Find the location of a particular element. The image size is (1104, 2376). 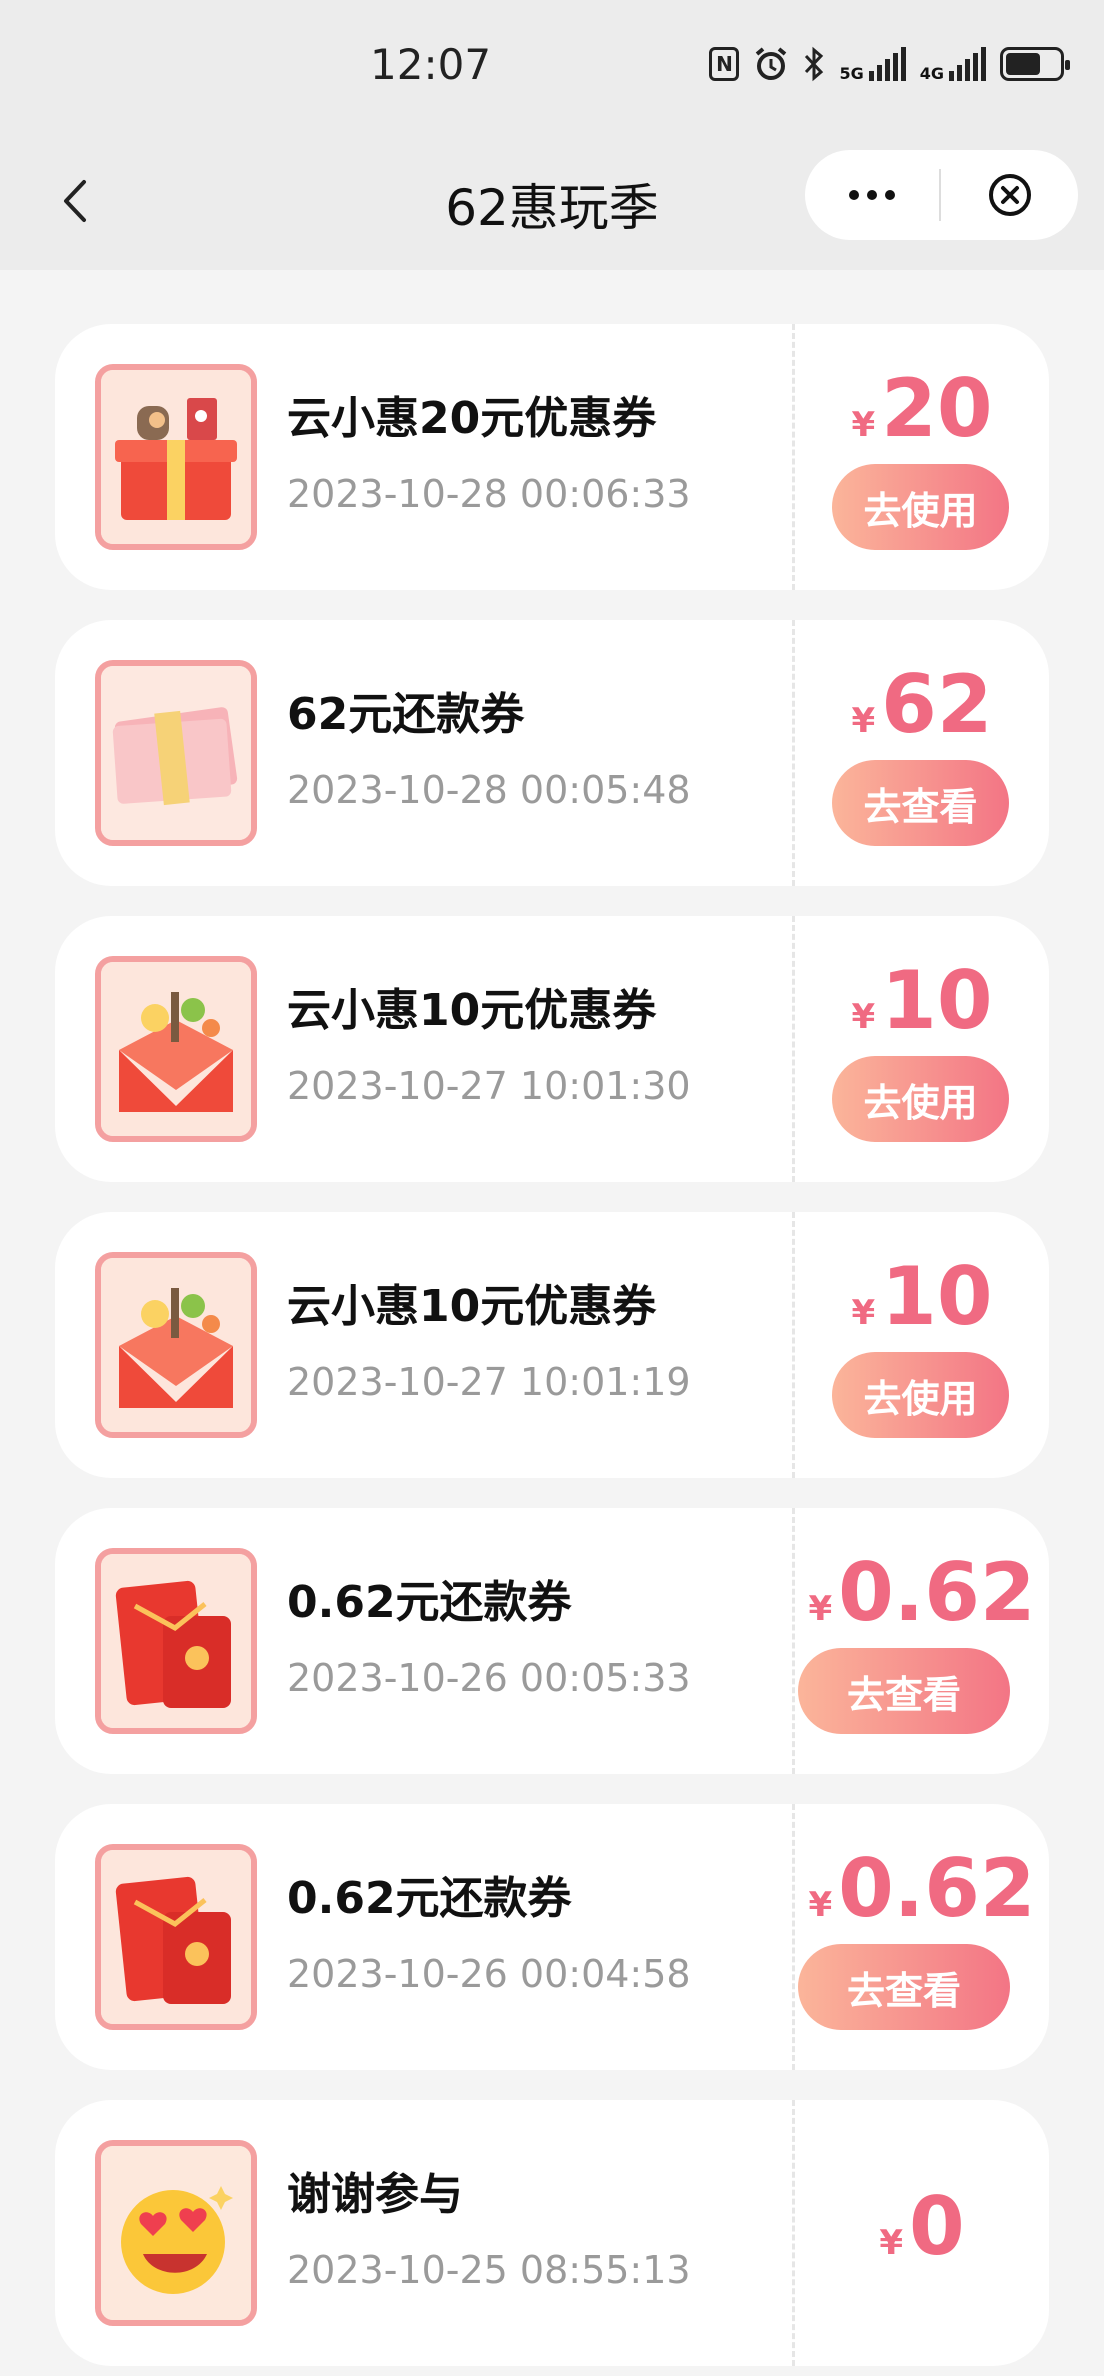

heart-eyes-emoji-icon is located at coordinates (176, 2233).